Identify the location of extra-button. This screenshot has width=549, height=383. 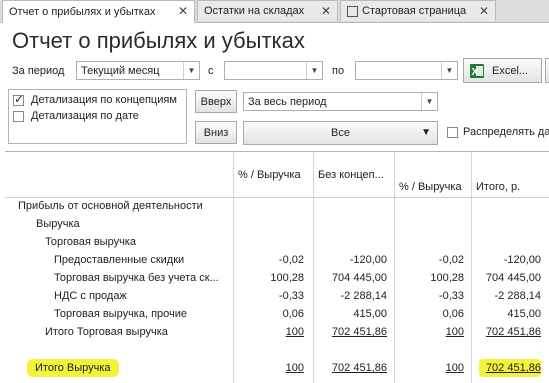
(547, 70).